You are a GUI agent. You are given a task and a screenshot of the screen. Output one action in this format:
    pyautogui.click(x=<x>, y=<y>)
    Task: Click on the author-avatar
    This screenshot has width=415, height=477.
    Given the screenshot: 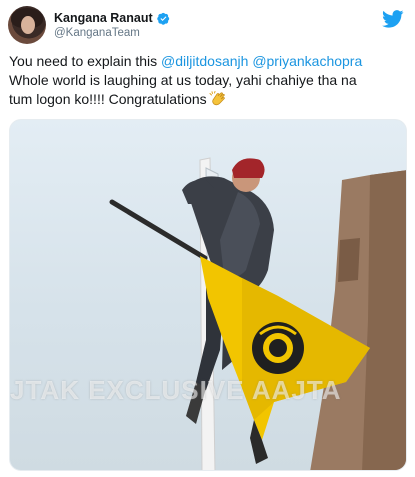 What is the action you would take?
    pyautogui.click(x=27, y=25)
    